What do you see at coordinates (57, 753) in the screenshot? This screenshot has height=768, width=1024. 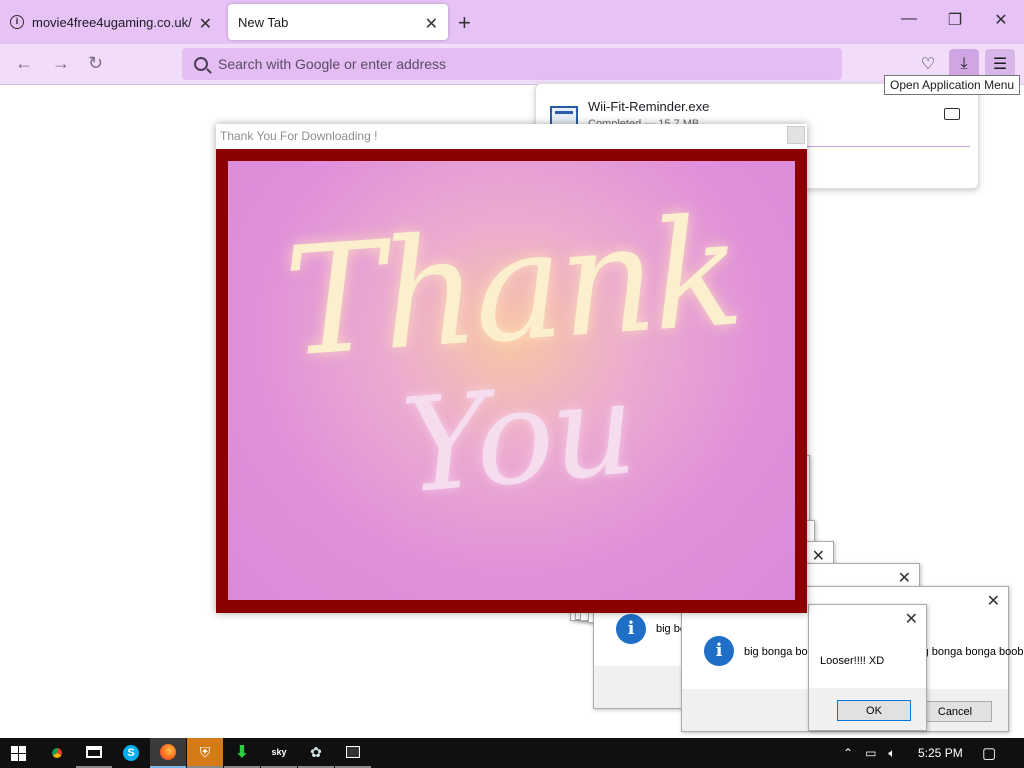 I see `chrome-icon` at bounding box center [57, 753].